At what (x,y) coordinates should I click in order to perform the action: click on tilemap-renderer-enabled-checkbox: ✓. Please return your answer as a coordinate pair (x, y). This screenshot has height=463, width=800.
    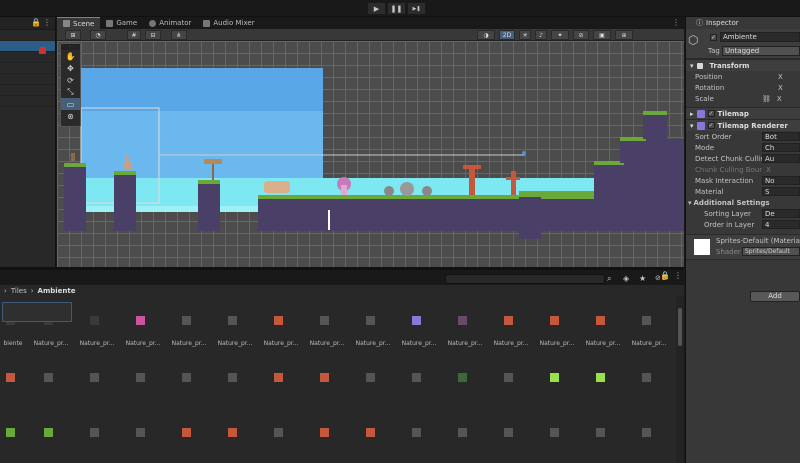
    Looking at the image, I should click on (711, 125).